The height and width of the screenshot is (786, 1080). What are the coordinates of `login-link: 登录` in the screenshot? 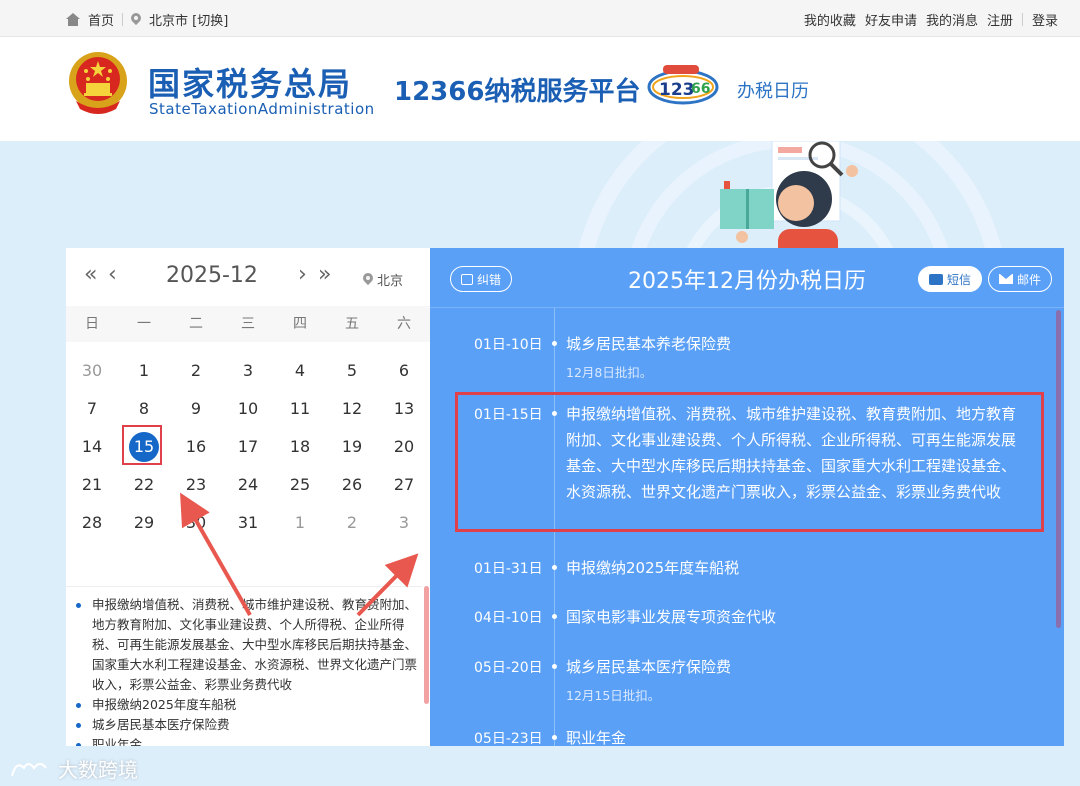 It's located at (1045, 19).